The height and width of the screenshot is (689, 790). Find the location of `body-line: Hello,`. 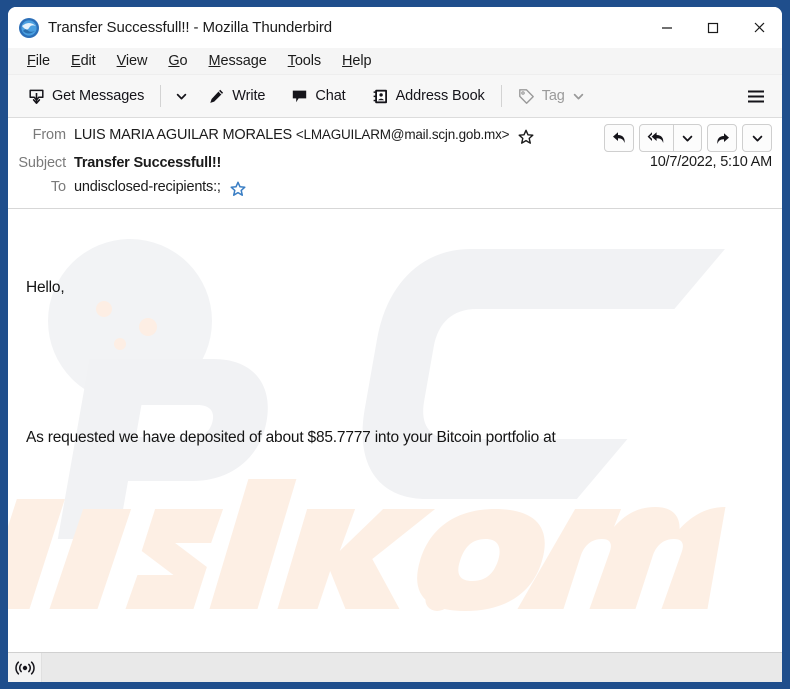

body-line: Hello, is located at coordinates (45, 287).